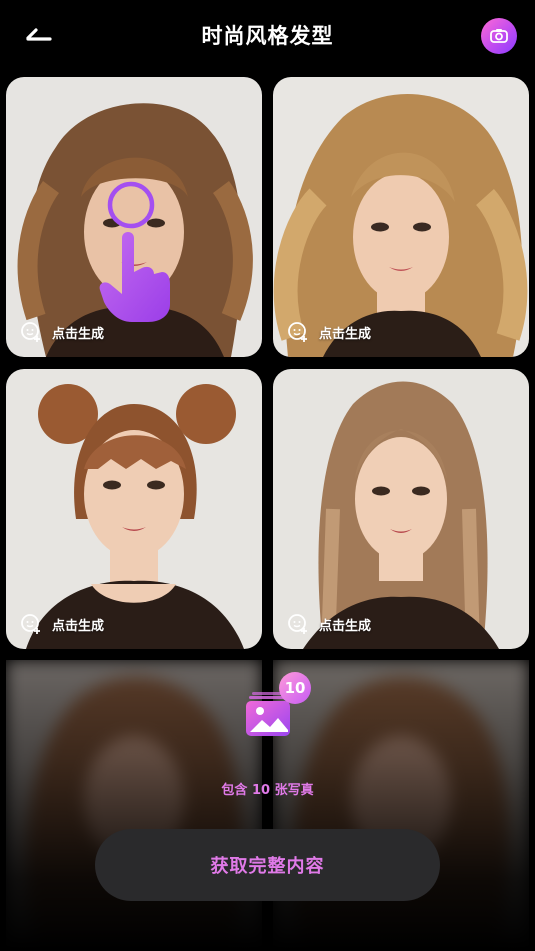  I want to click on get-full-content-button: 获取完整内容, so click(267, 865).